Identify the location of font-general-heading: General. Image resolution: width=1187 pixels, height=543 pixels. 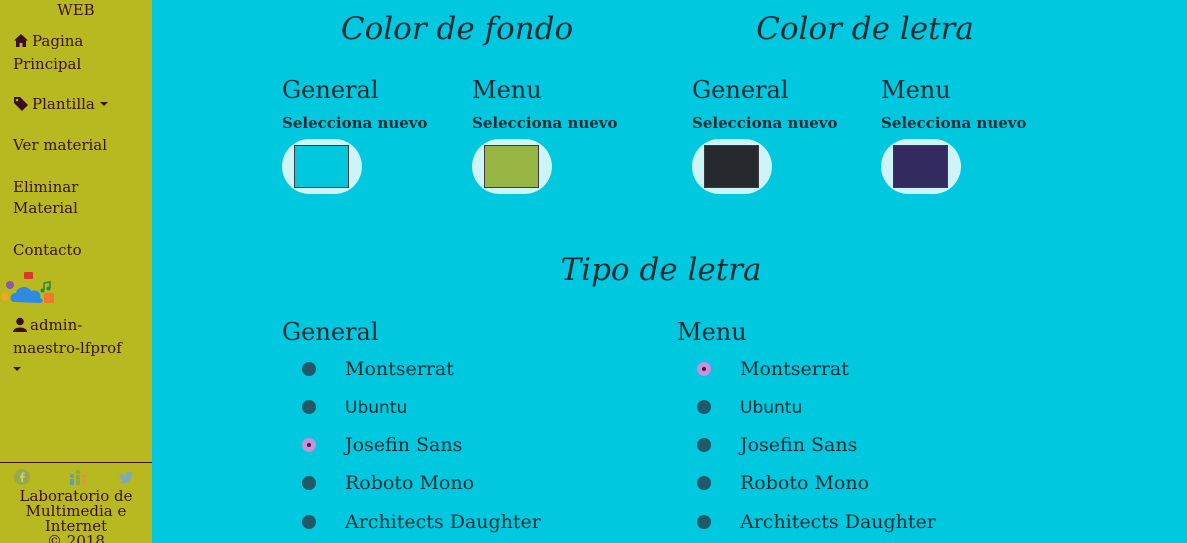
(330, 332).